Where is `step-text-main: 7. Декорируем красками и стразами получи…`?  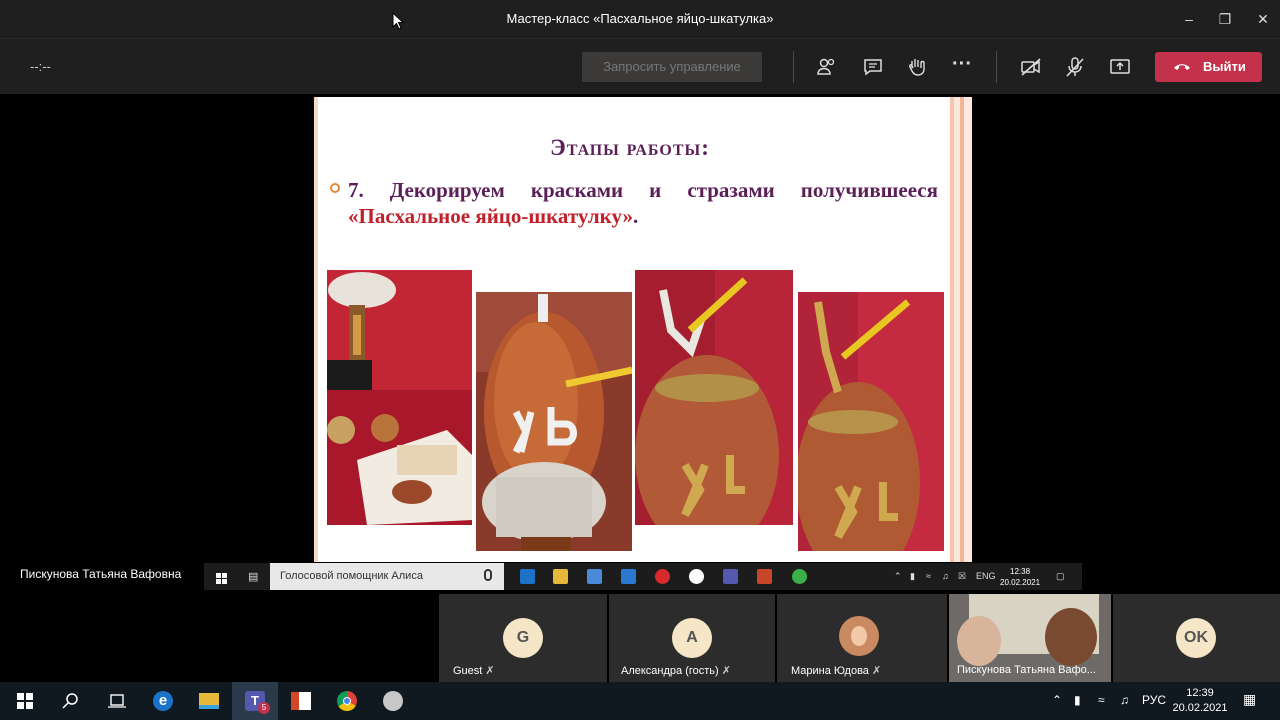
step-text-main: 7. Декорируем красками и стразами получи… is located at coordinates (643, 190).